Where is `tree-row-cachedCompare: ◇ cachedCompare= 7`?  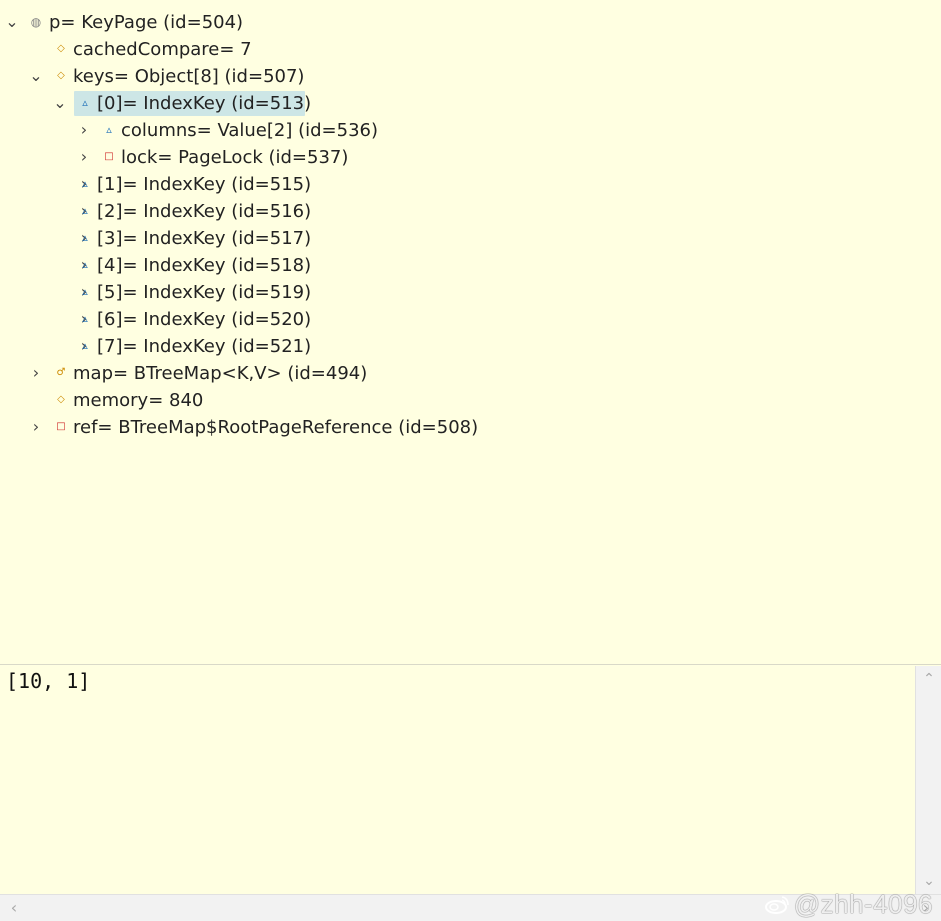
tree-row-cachedCompare: ◇ cachedCompare= 7 is located at coordinates (130, 49).